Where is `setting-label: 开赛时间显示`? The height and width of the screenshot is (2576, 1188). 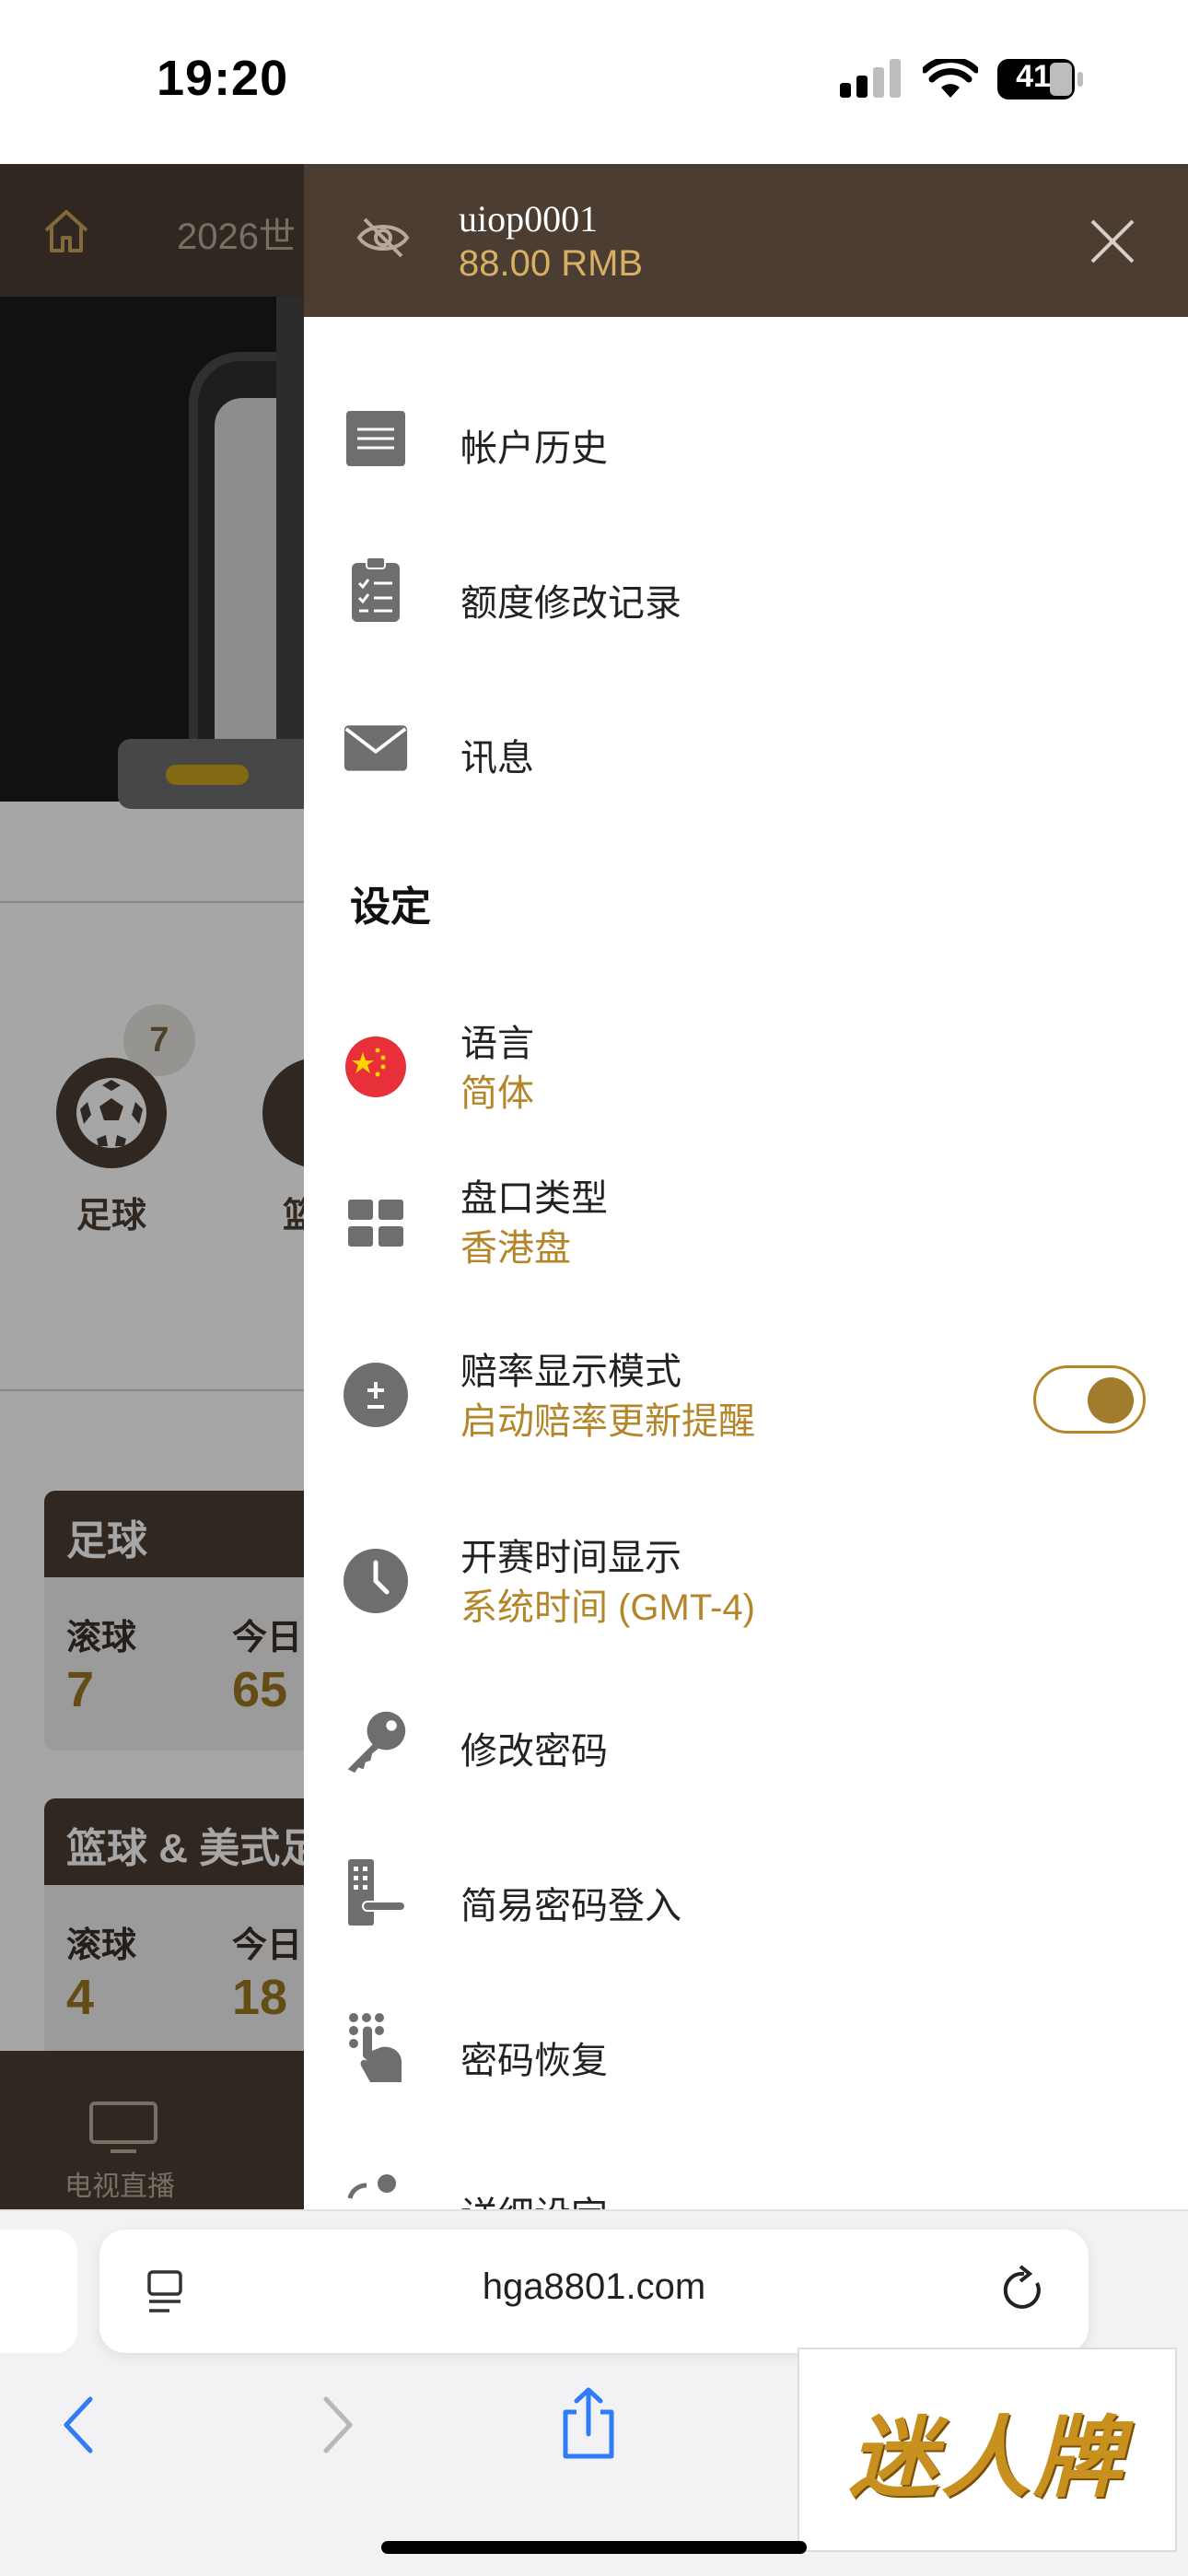
setting-label: 开赛时间显示 is located at coordinates (570, 1558).